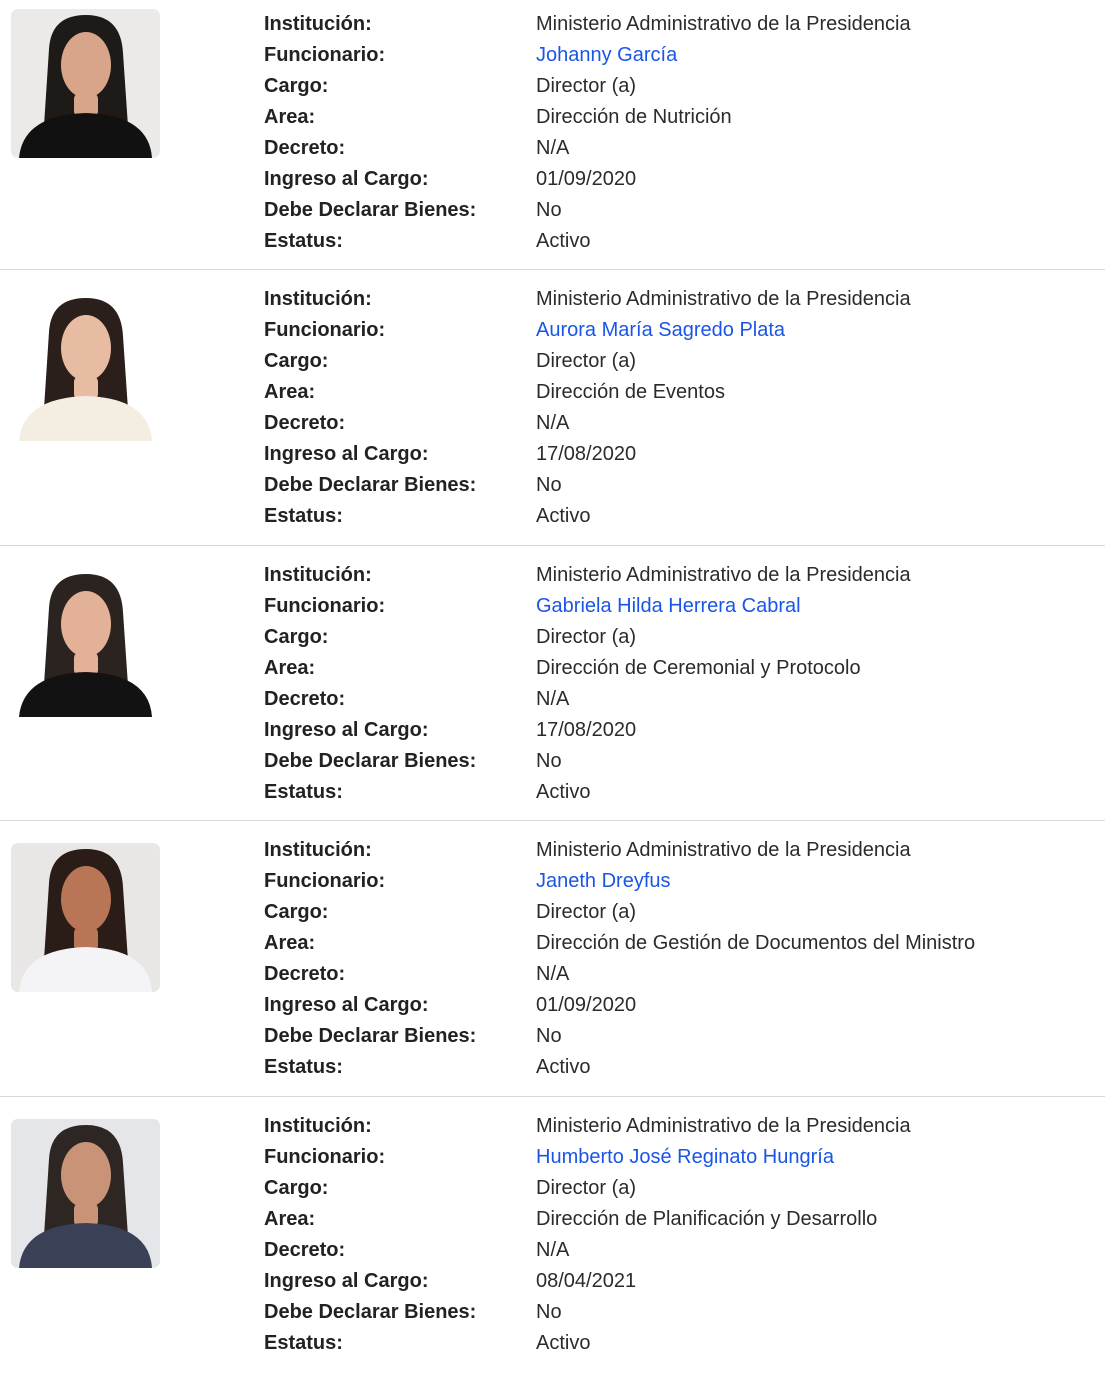 The width and height of the screenshot is (1105, 1378). I want to click on field-value-area: Dirección de Eventos, so click(630, 392).